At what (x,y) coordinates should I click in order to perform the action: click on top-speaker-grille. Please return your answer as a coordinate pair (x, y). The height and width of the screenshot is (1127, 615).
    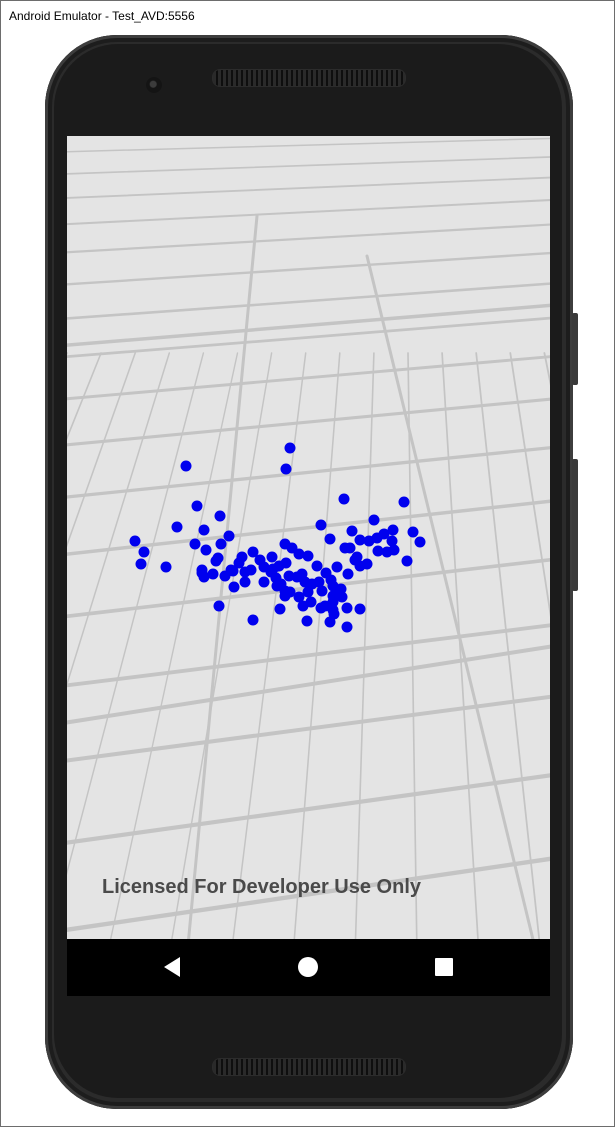
    Looking at the image, I should click on (309, 78).